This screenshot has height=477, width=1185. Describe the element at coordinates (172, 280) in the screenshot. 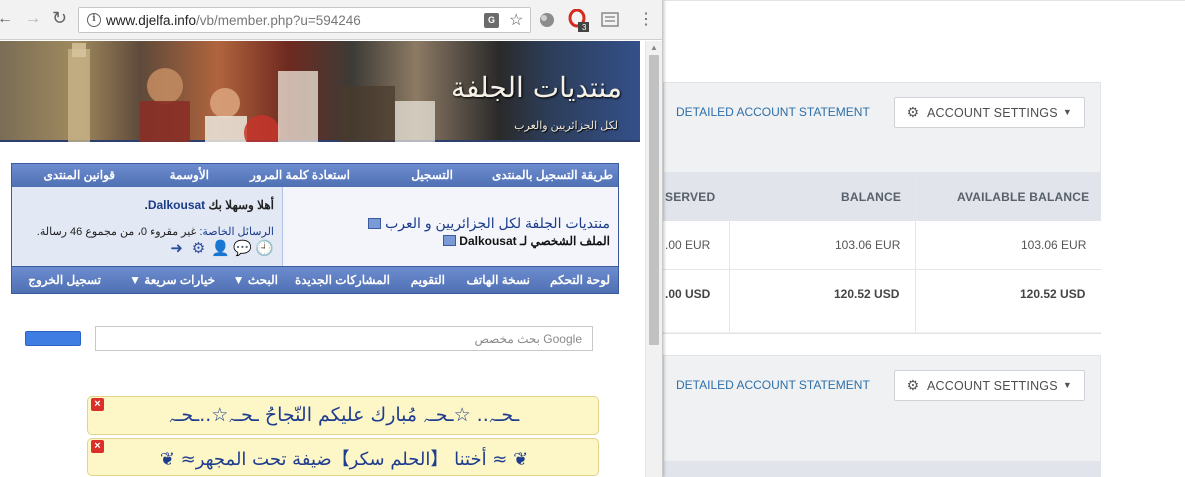

I see `nav-quick-options: خيارات سريعة ▼` at that location.